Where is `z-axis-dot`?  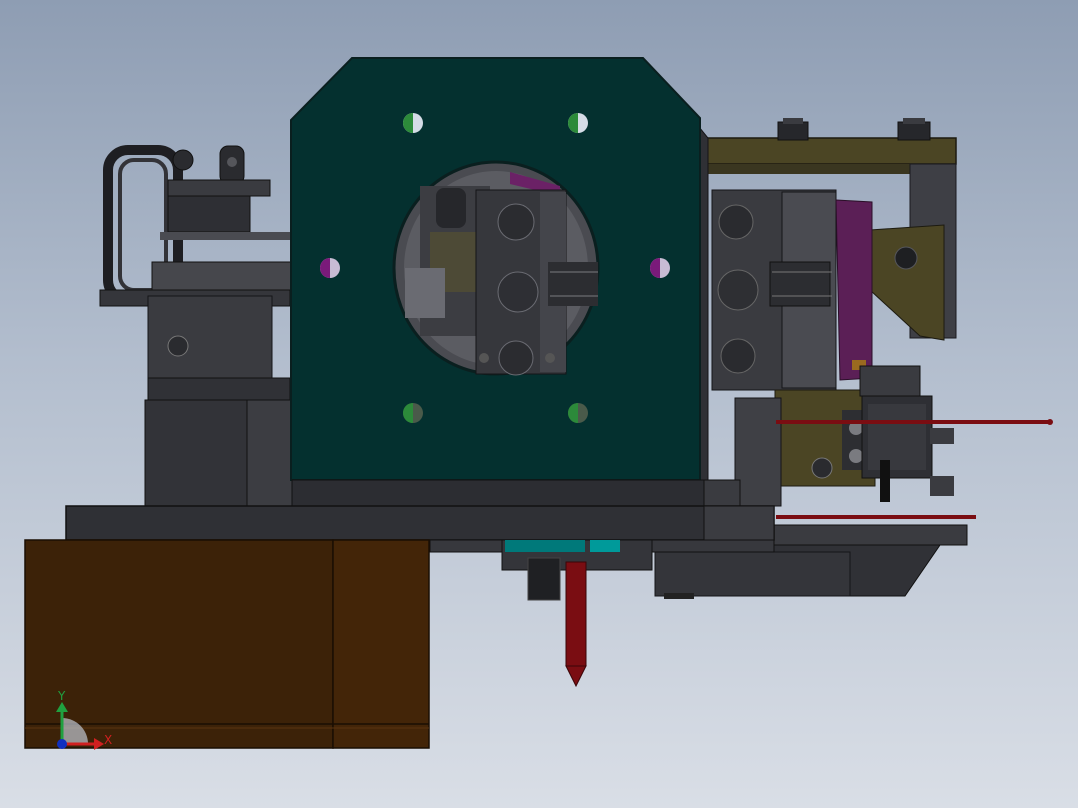 z-axis-dot is located at coordinates (62, 744).